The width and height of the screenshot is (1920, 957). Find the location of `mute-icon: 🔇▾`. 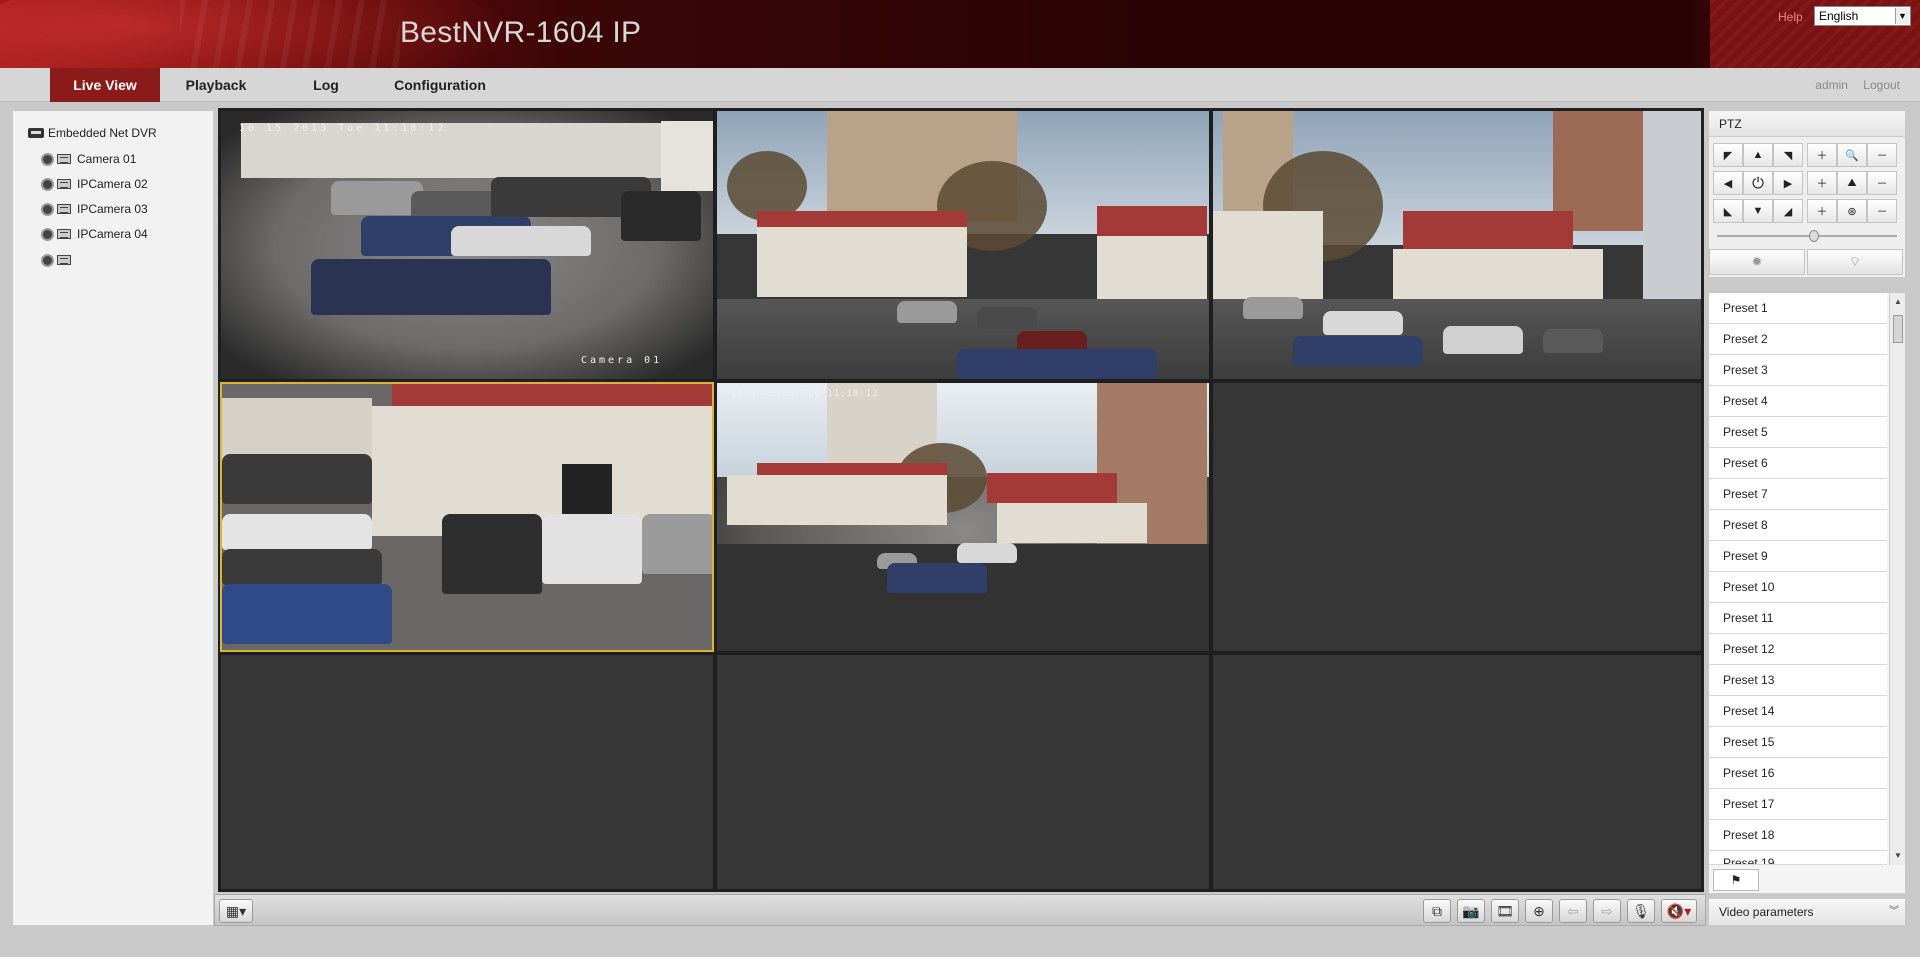

mute-icon: 🔇▾ is located at coordinates (1679, 910).